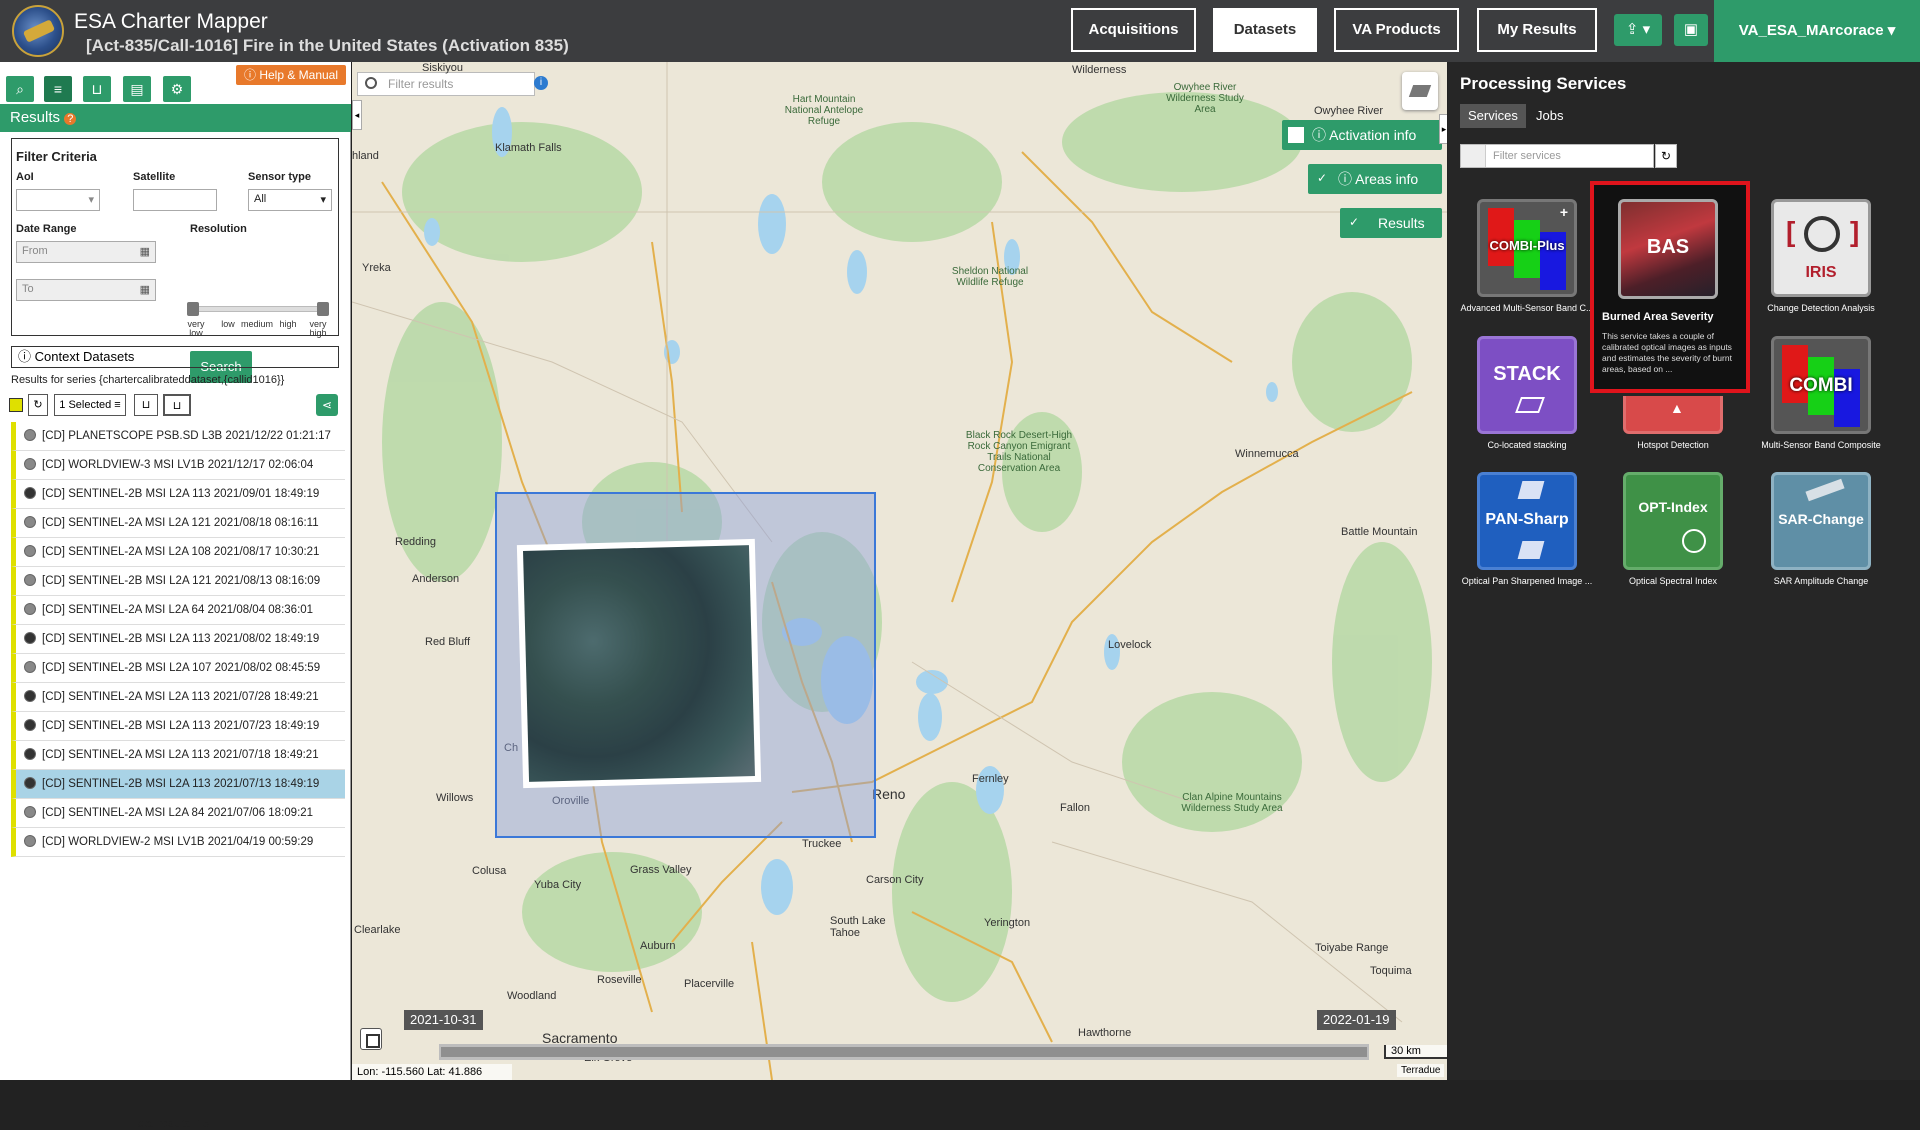  Describe the element at coordinates (446, 84) in the screenshot. I see `filter-results-input: Filter results` at that location.